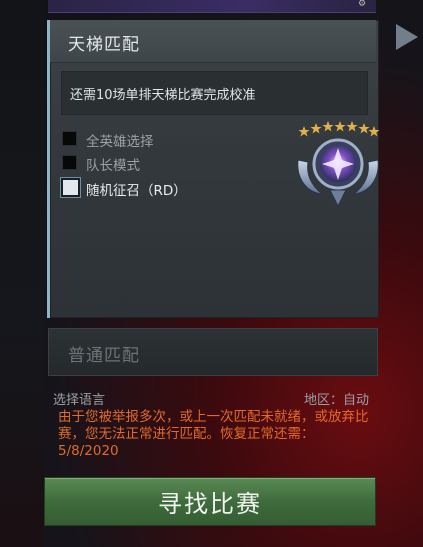  I want to click on rank-medal-icon, so click(338, 164).